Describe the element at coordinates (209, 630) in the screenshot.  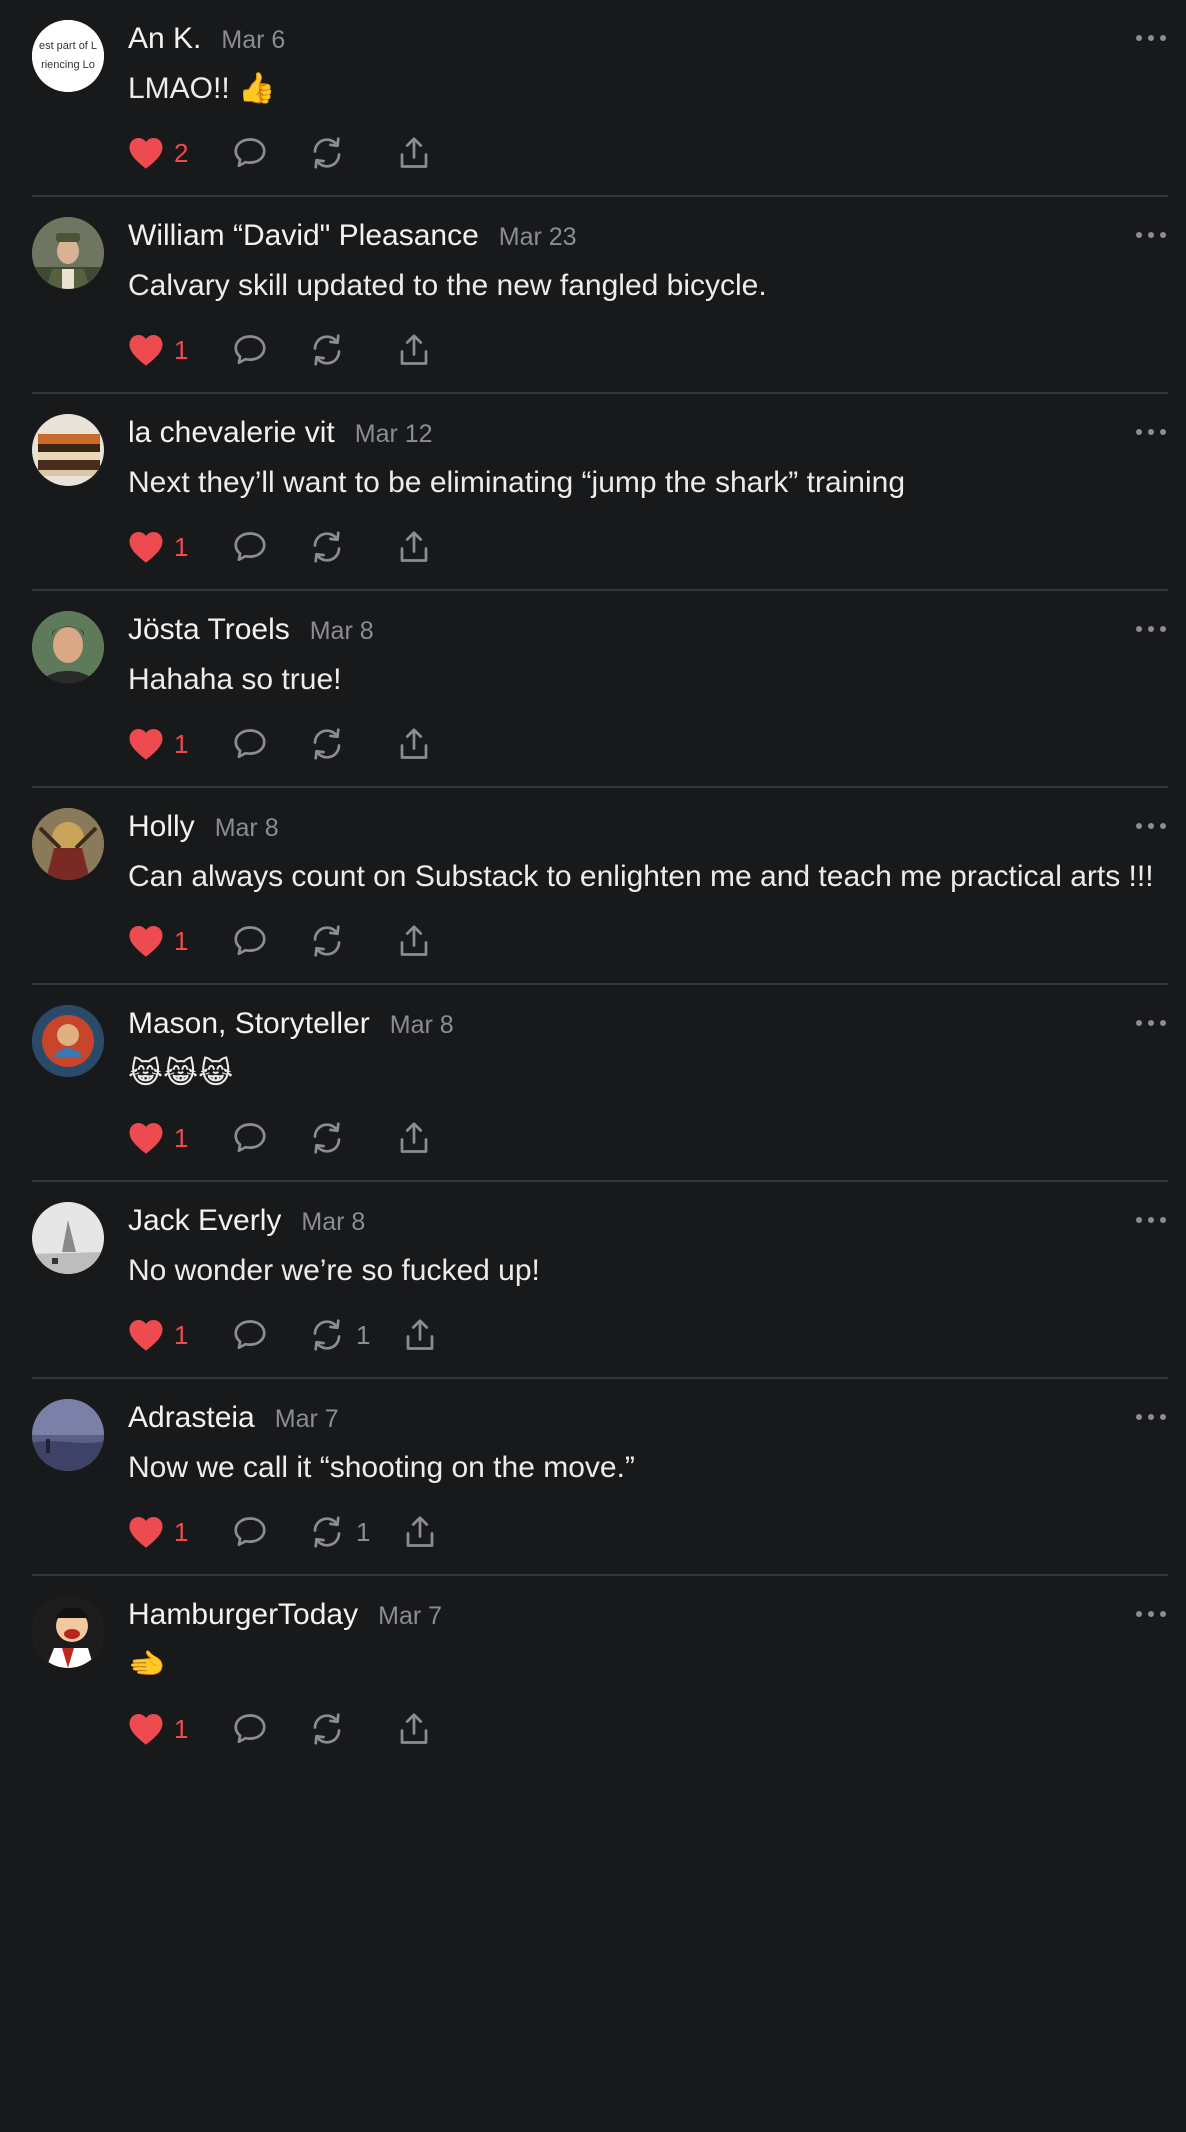
I see `author-name: Jösta Troels` at that location.